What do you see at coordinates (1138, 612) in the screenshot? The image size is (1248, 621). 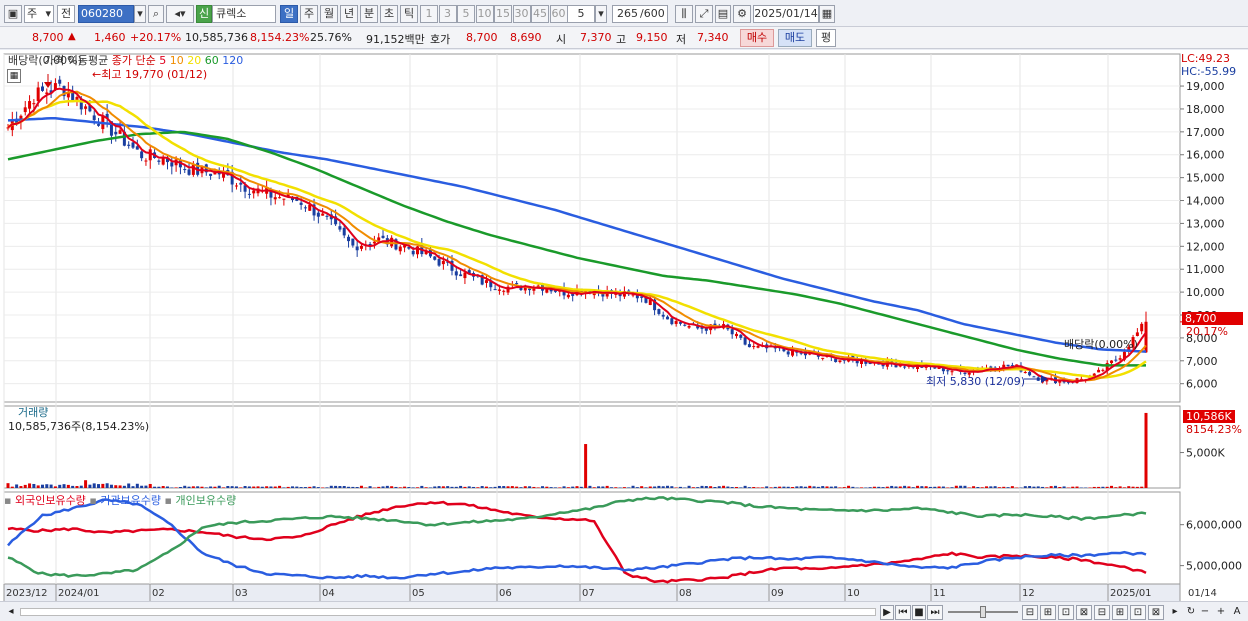 I see `zoom-icon-7: ⊡` at bounding box center [1138, 612].